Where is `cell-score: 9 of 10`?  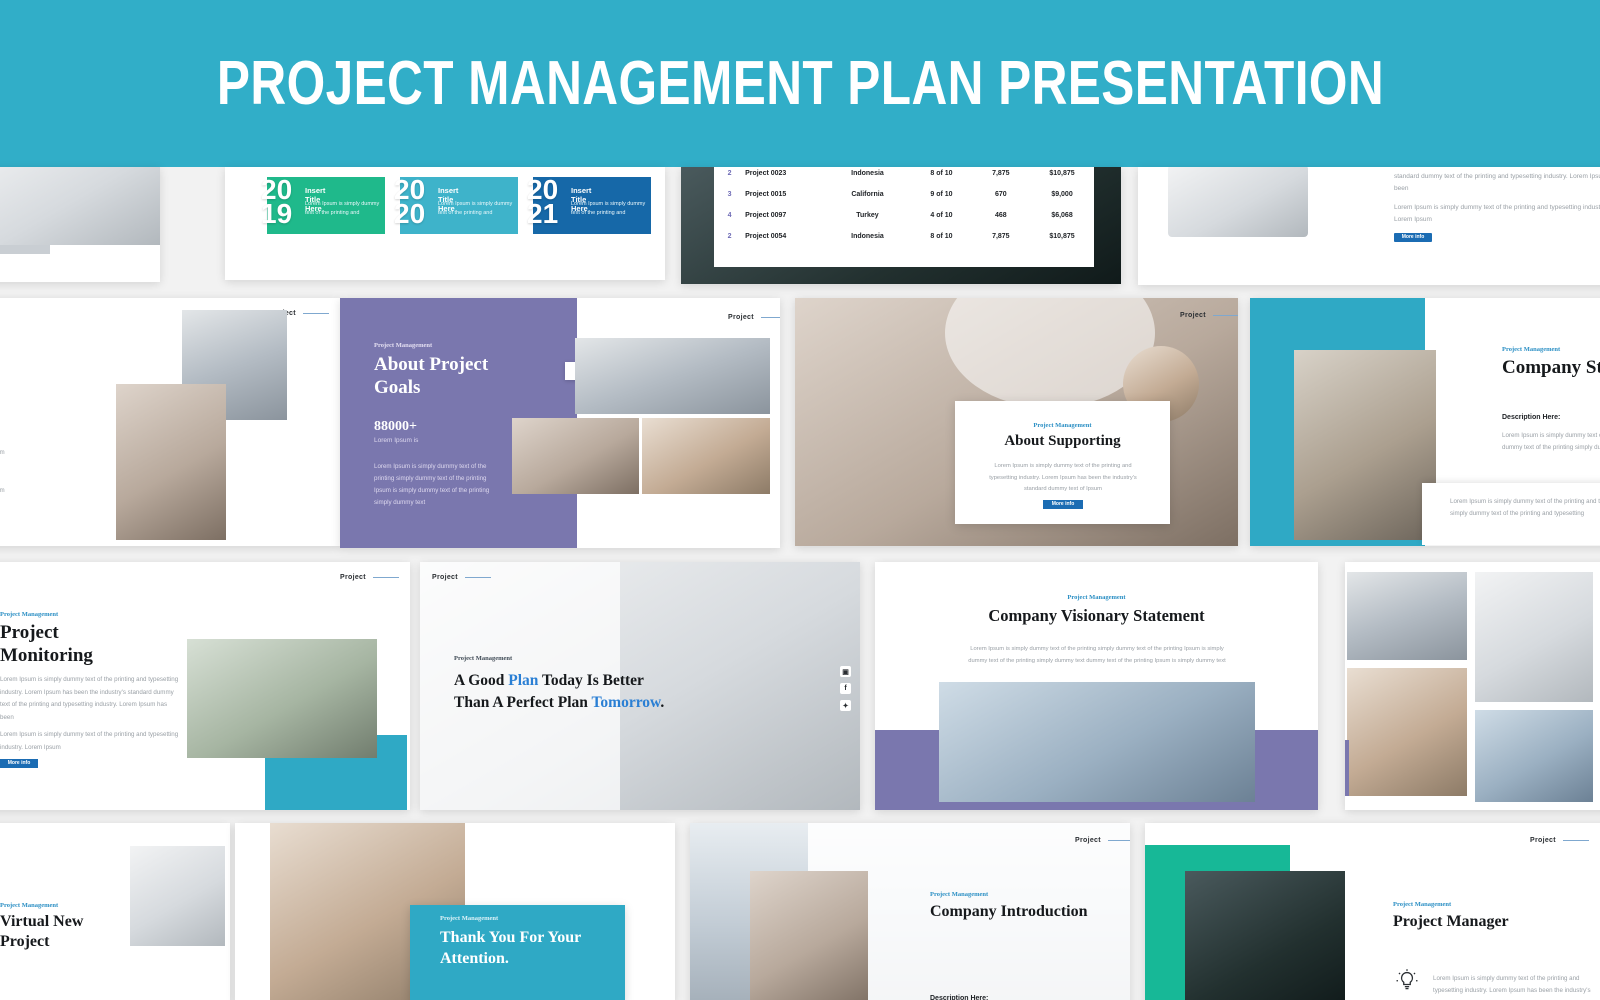
cell-score: 9 of 10 is located at coordinates (941, 194).